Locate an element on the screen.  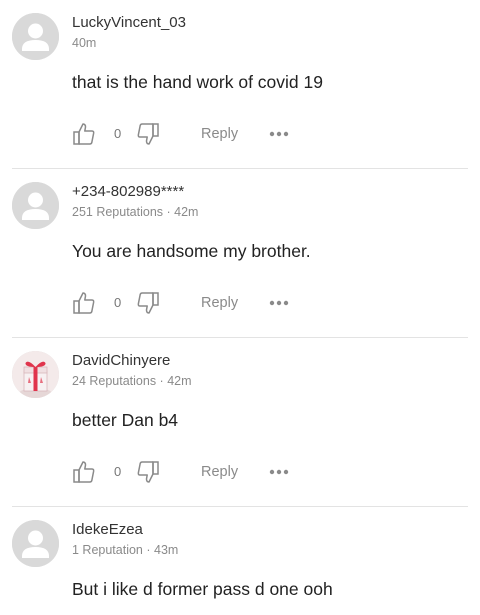
comment-meta: 40m is located at coordinates (84, 43).